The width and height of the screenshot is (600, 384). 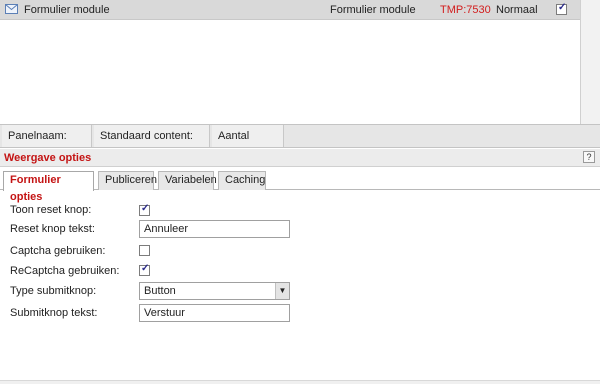 What do you see at coordinates (144, 250) in the screenshot?
I see `captcha-checkbox` at bounding box center [144, 250].